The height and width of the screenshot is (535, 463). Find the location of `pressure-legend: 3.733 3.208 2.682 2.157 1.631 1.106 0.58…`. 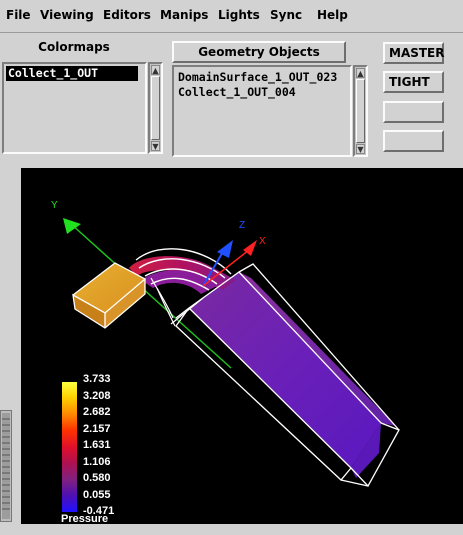

pressure-legend: 3.733 3.208 2.682 2.157 1.631 1.106 0.58… is located at coordinates (87, 448).